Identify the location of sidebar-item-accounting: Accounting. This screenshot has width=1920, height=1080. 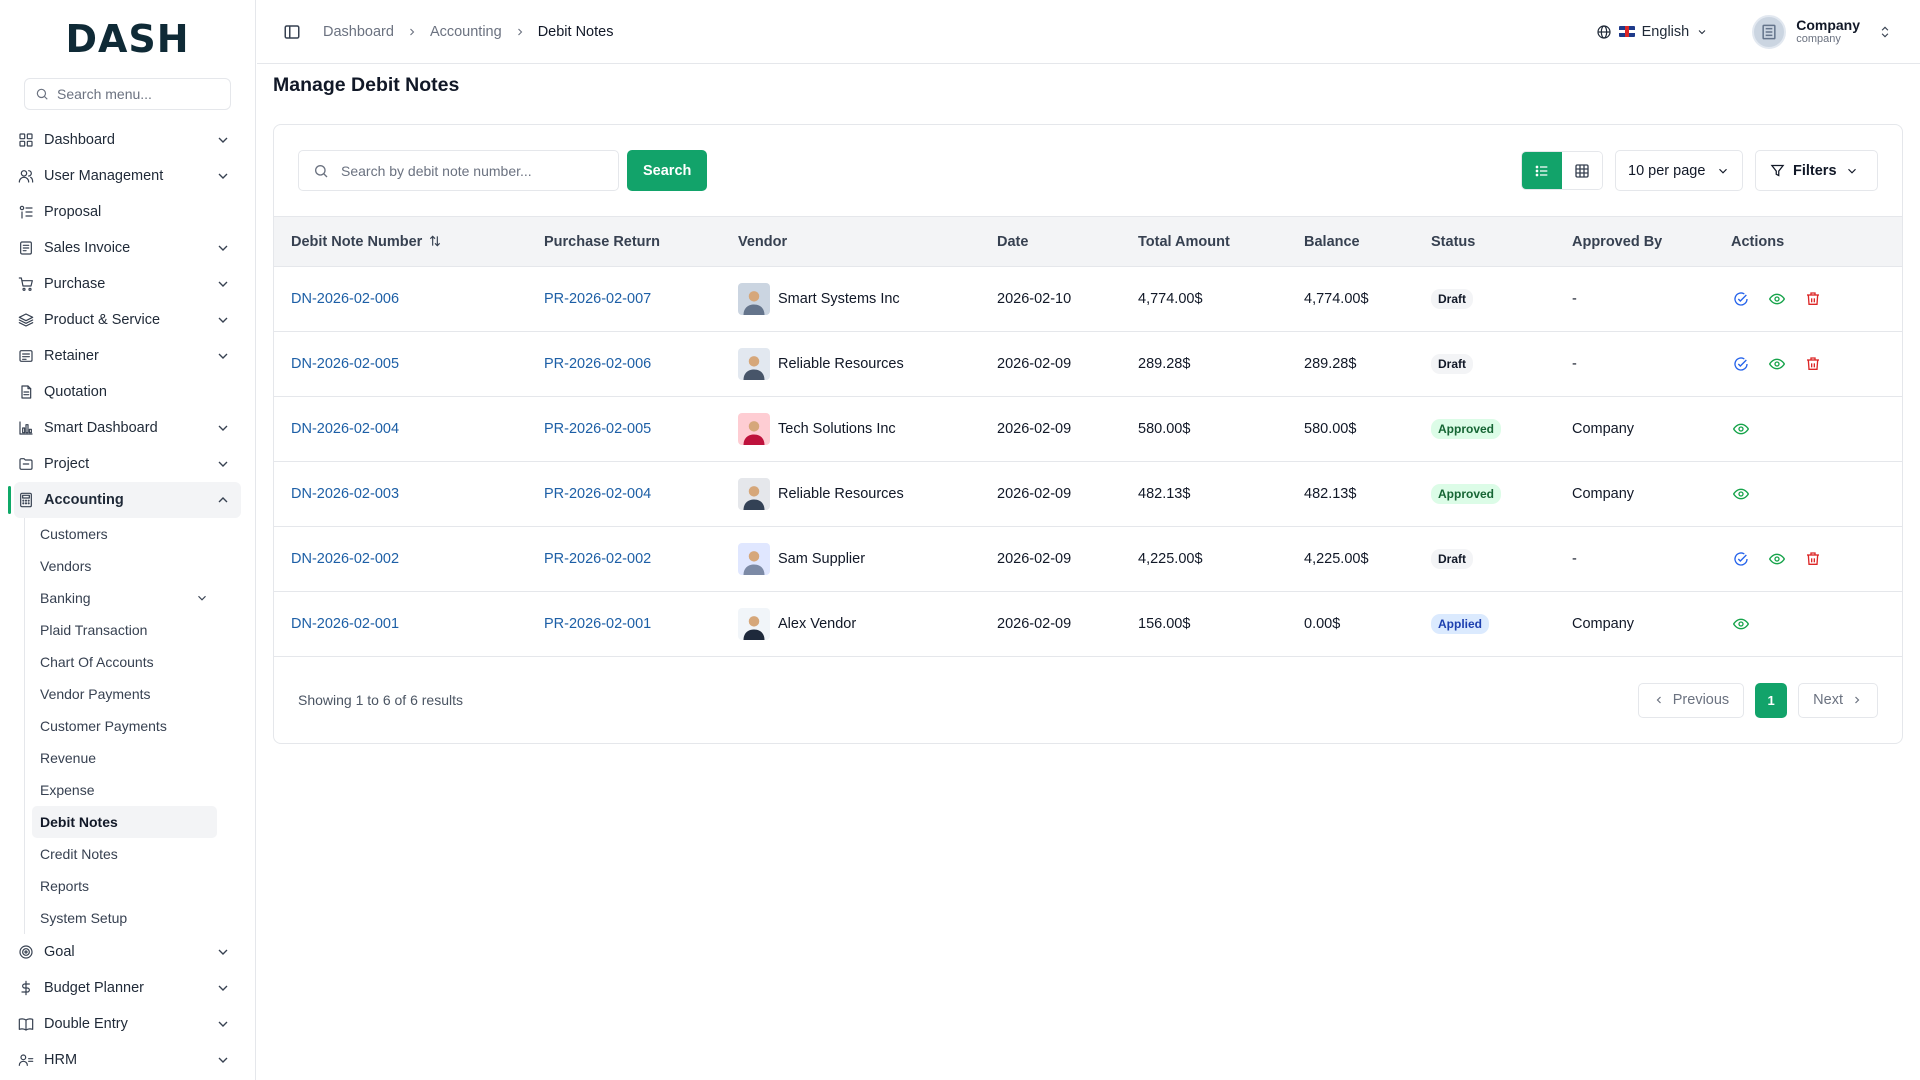
(124, 500).